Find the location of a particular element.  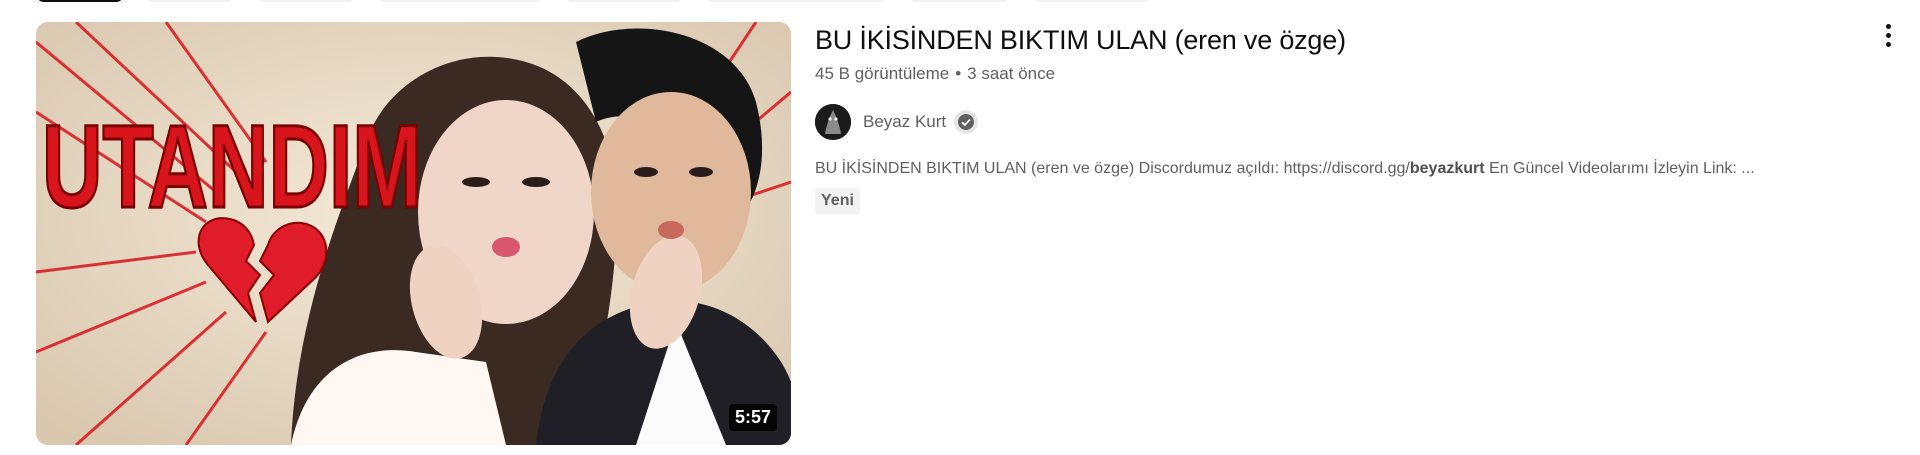

thumbnail-title-text: UTANDIM is located at coordinates (232, 167).